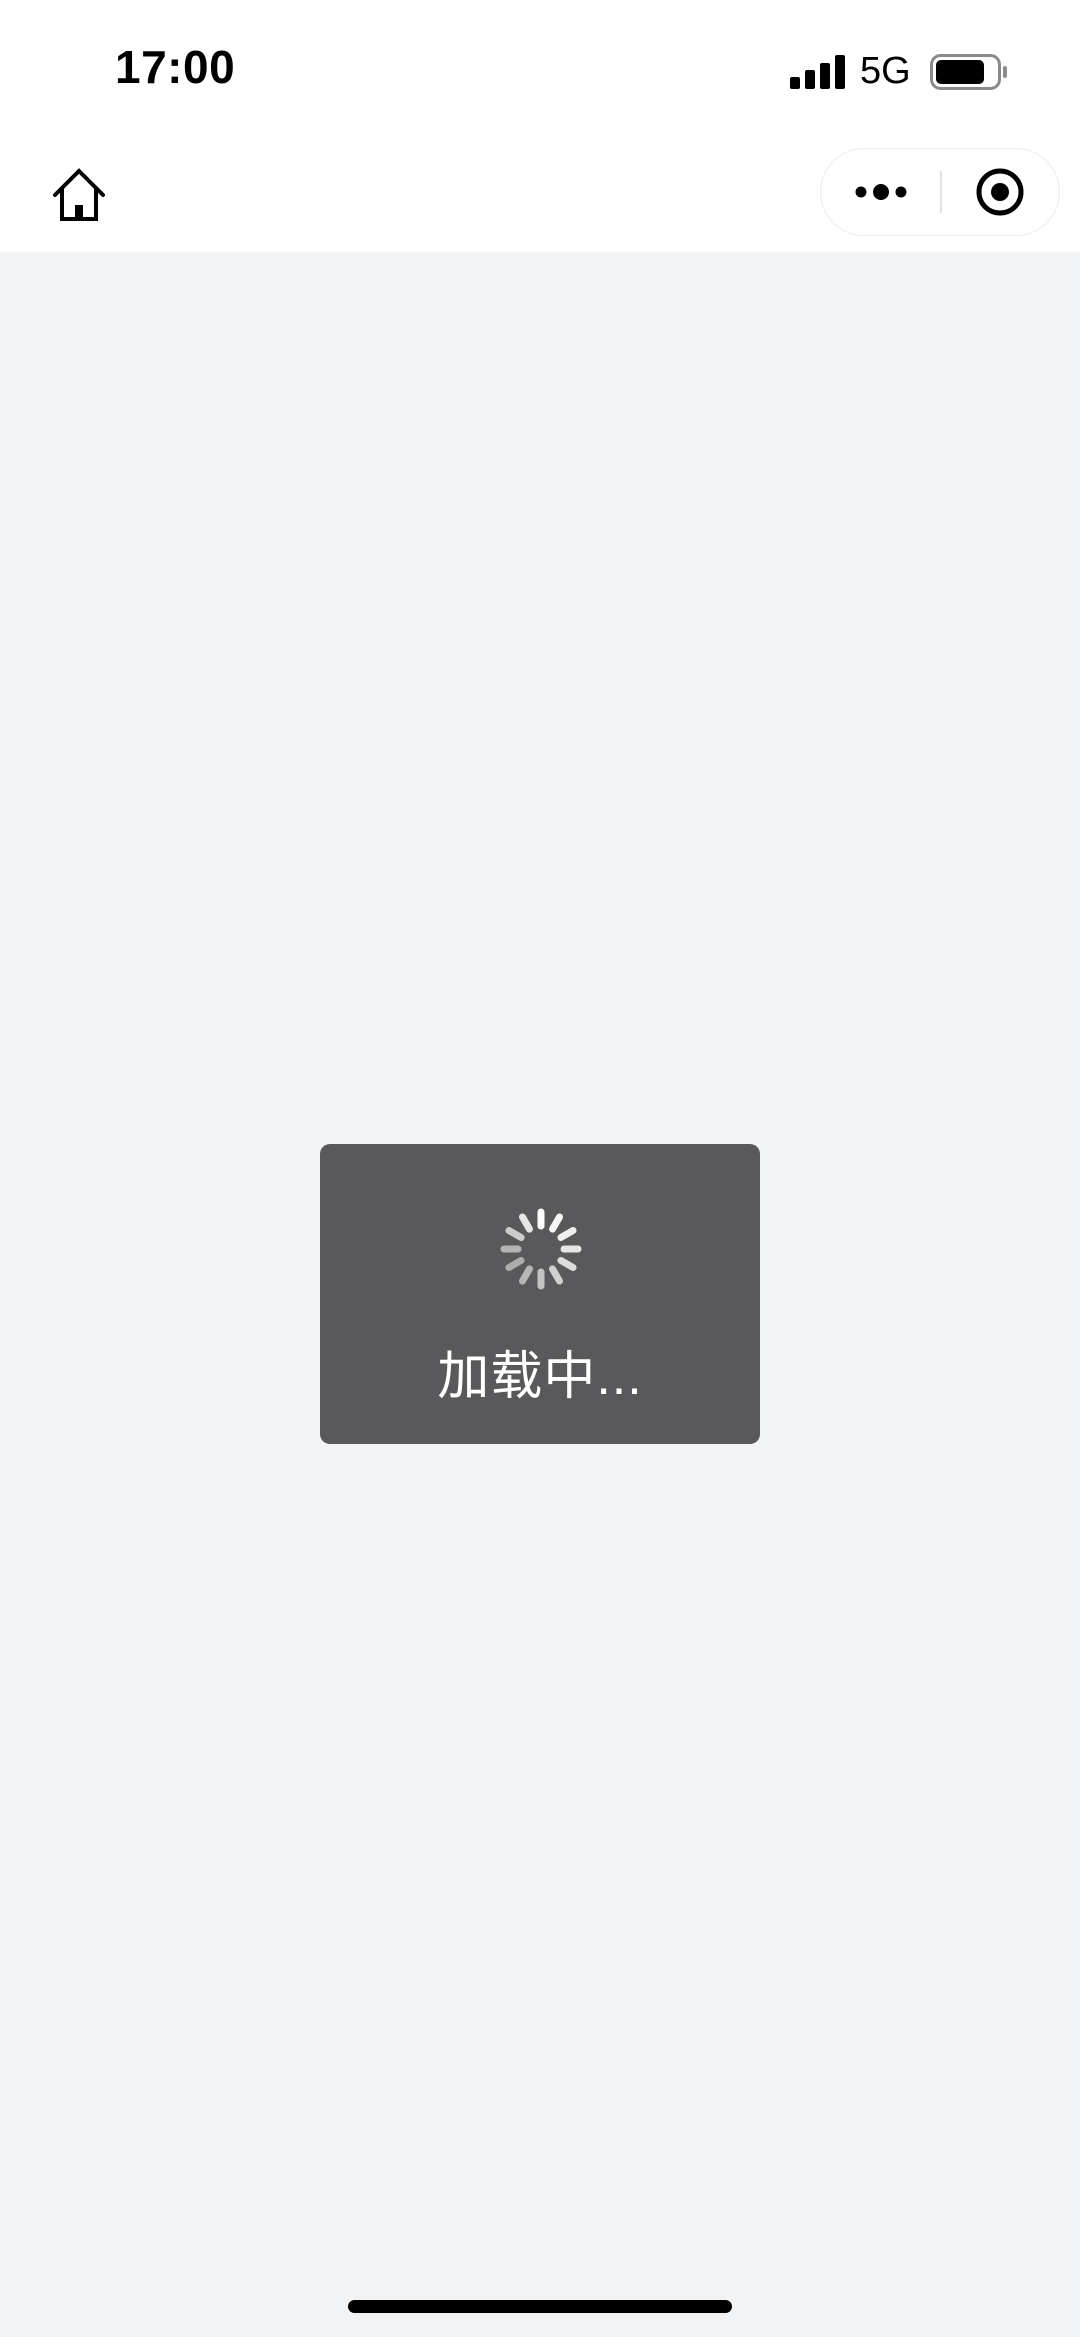 The width and height of the screenshot is (1080, 2337). I want to click on home-button, so click(79, 195).